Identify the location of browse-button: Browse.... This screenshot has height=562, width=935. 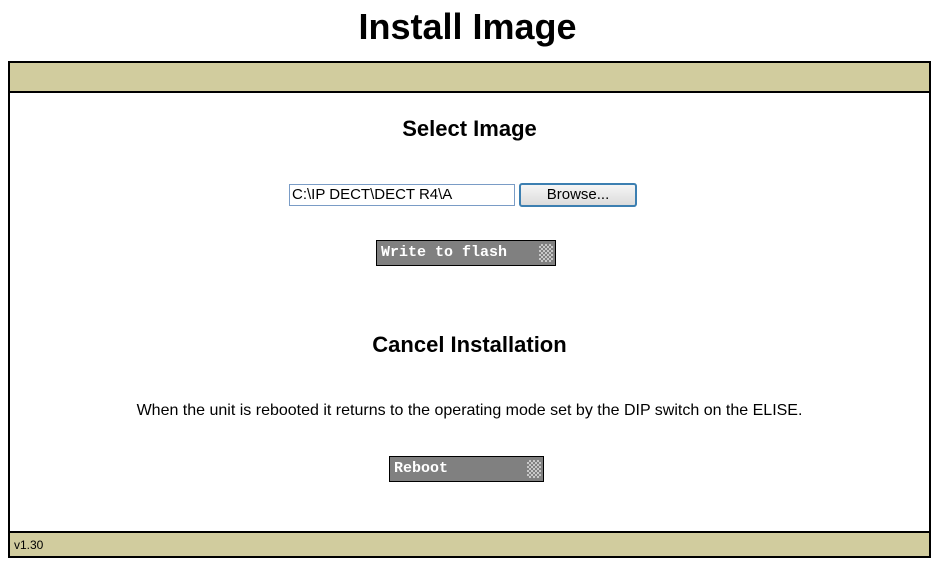
(578, 195).